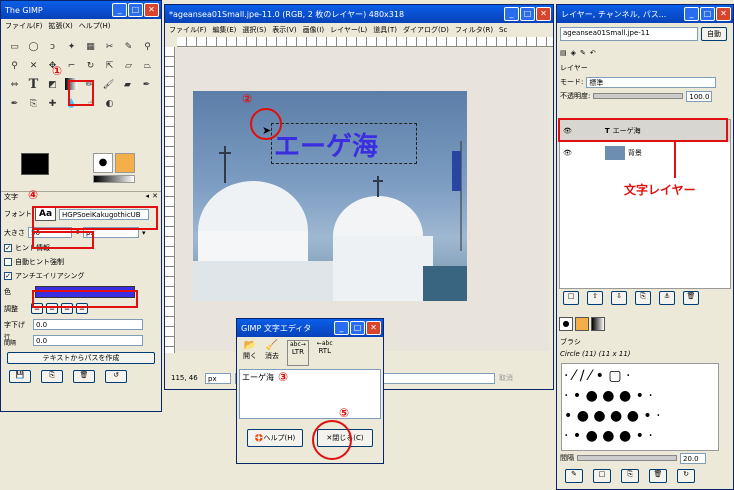  What do you see at coordinates (314, 30) in the screenshot?
I see `menu-image: 画像(I)` at bounding box center [314, 30].